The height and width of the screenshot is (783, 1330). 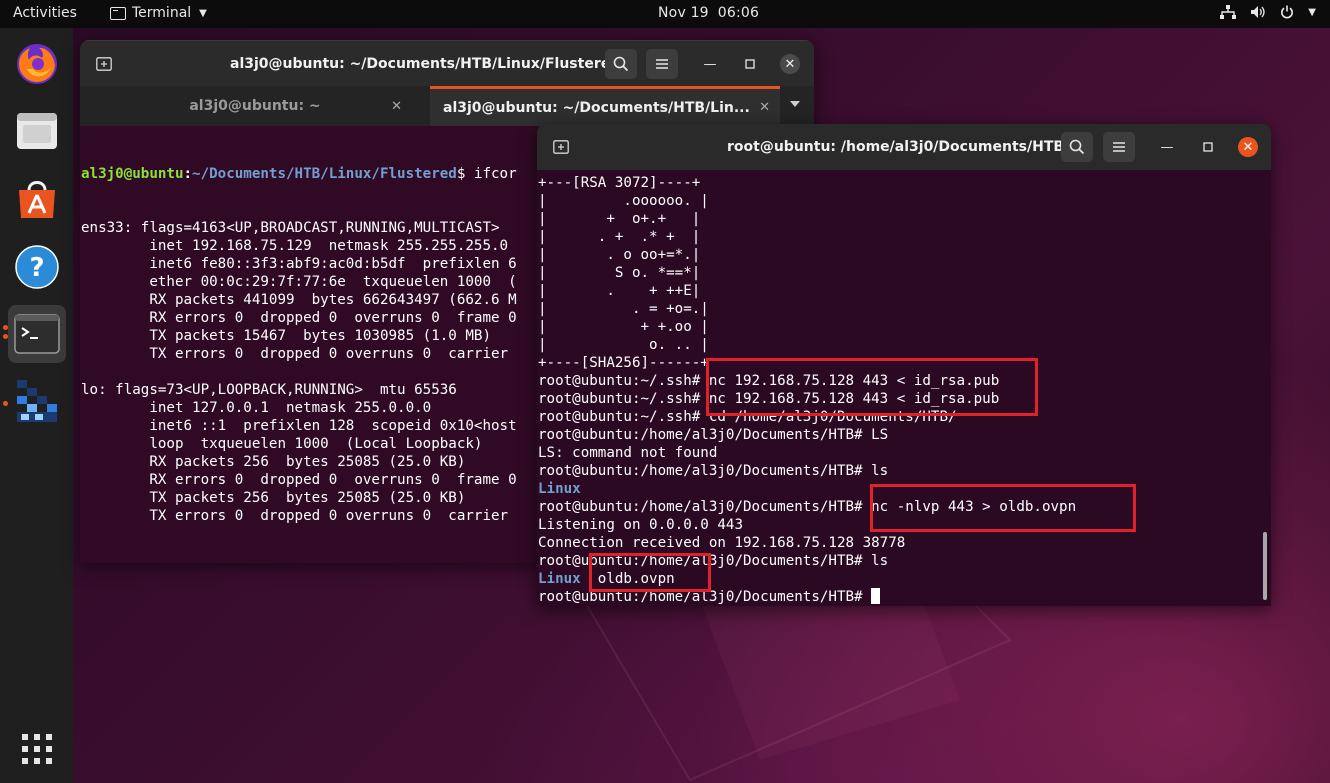 What do you see at coordinates (807, 291) in the screenshot?
I see `output-line: | . + ++E|` at bounding box center [807, 291].